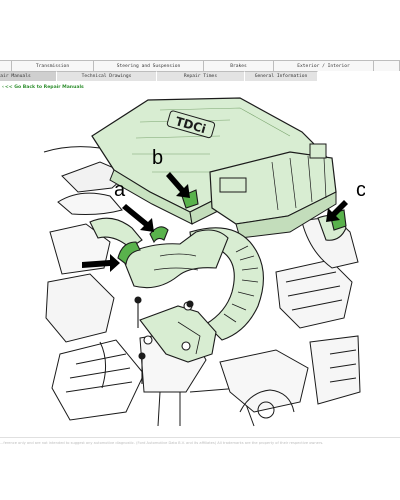 The width and height of the screenshot is (400, 500). What do you see at coordinates (28, 76) in the screenshot?
I see `tab-repair-manuals: Repair Manuals` at bounding box center [28, 76].